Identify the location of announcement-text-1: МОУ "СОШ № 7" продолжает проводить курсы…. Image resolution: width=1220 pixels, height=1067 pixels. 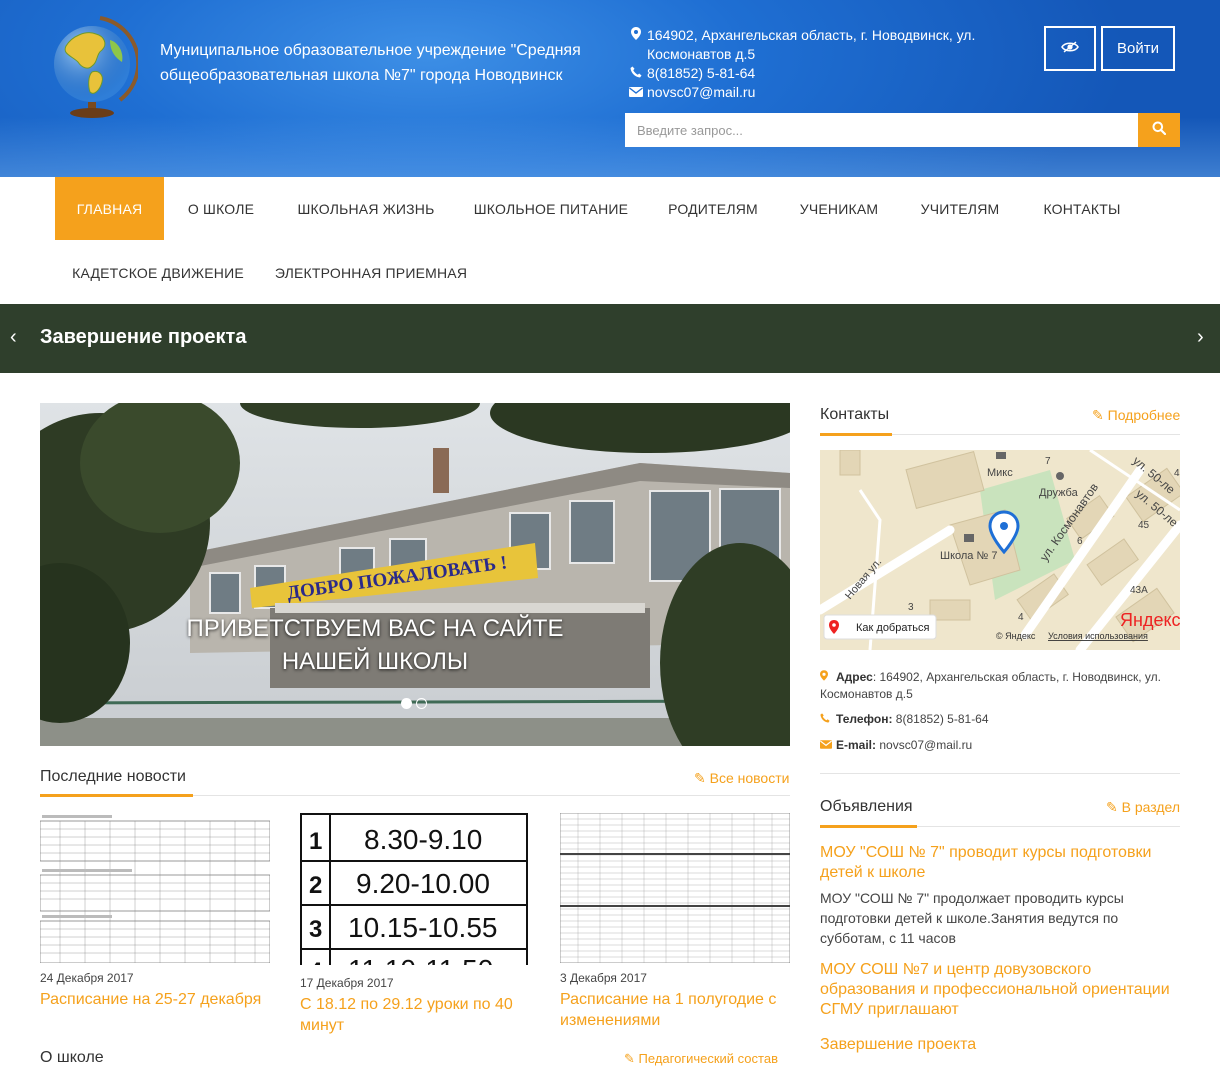
(972, 918).